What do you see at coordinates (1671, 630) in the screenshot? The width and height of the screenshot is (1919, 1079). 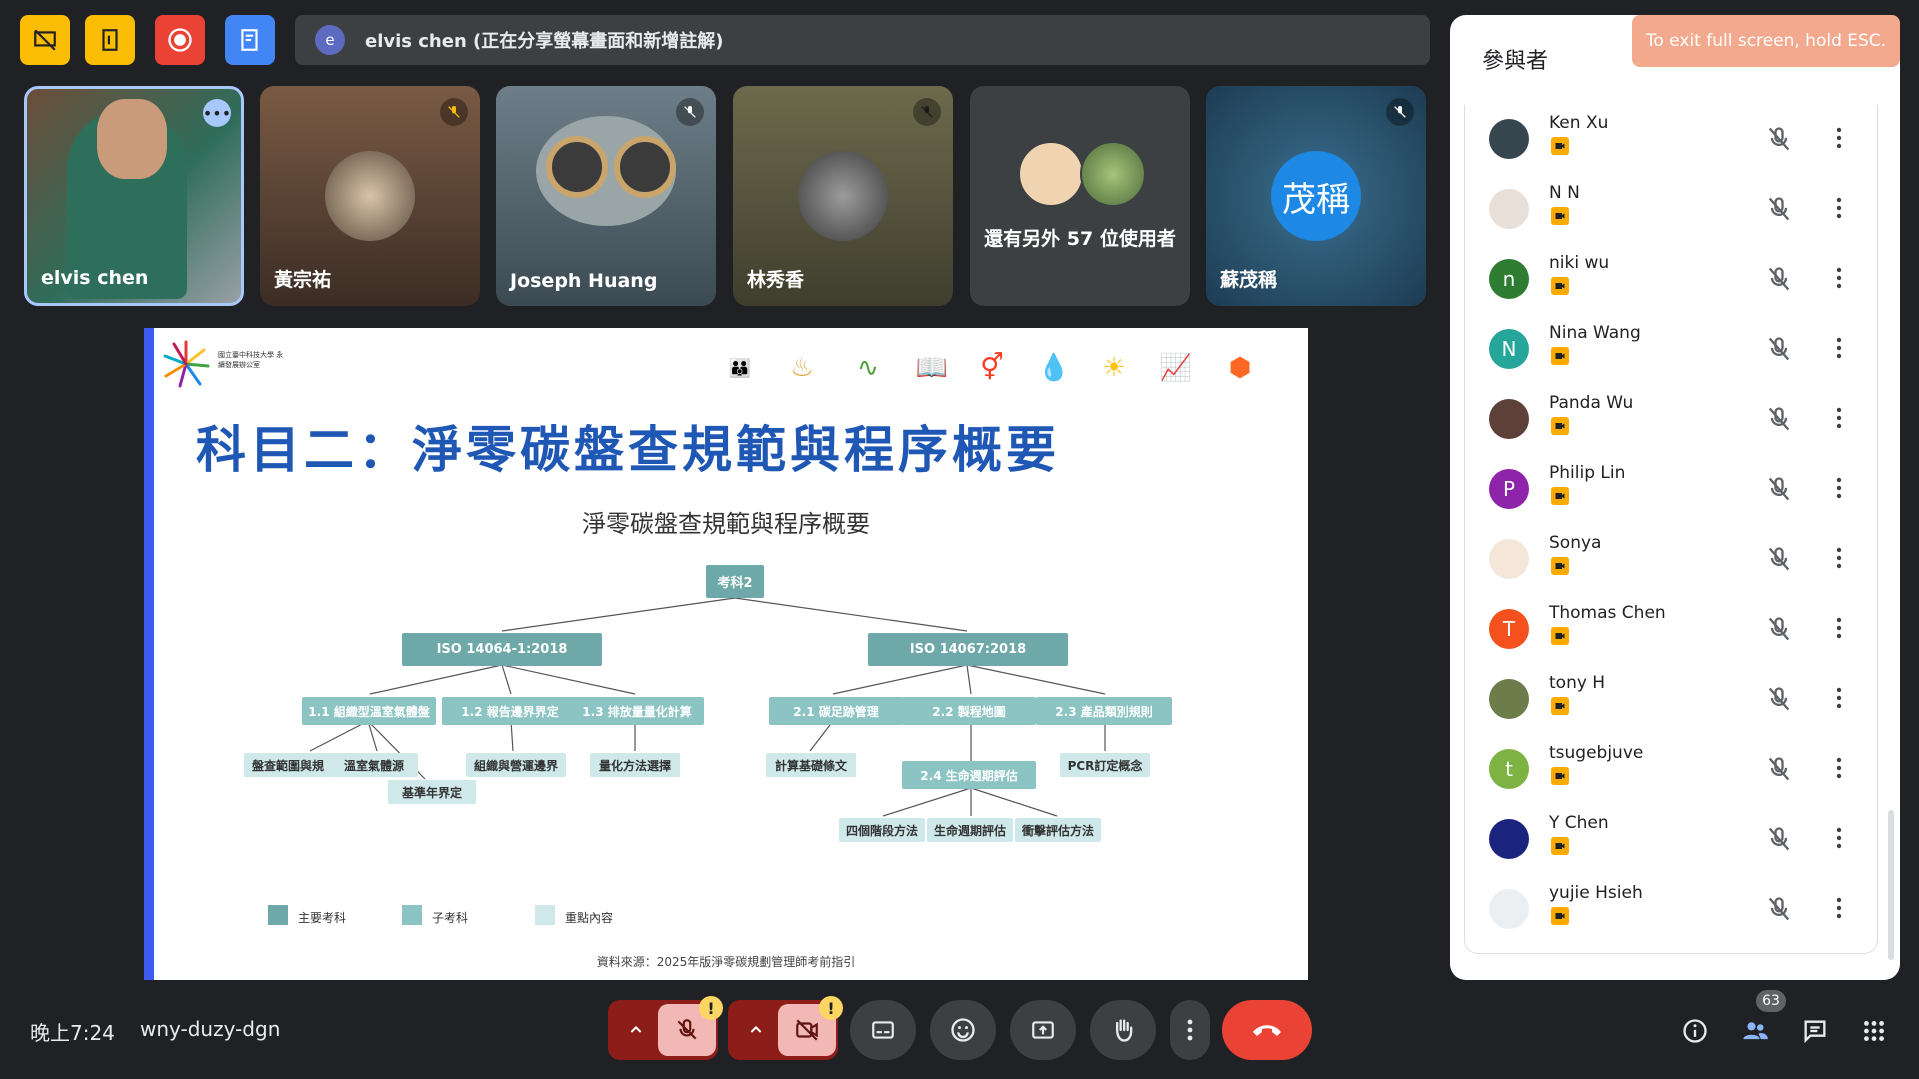 I see `participant-row: T Thomas Chen` at bounding box center [1671, 630].